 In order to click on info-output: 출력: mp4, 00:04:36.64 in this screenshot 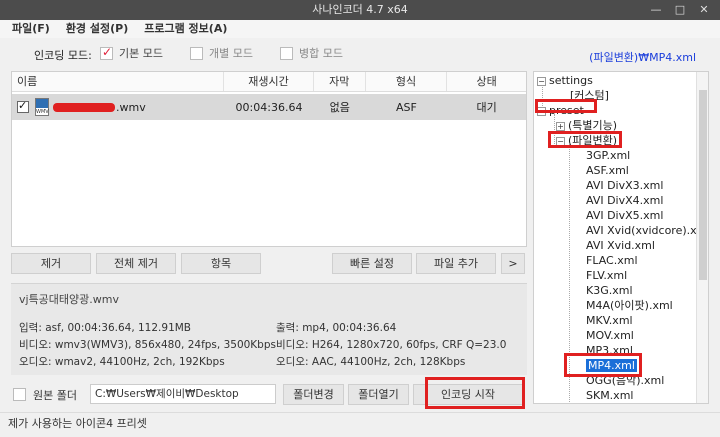, I will do `click(336, 328)`.